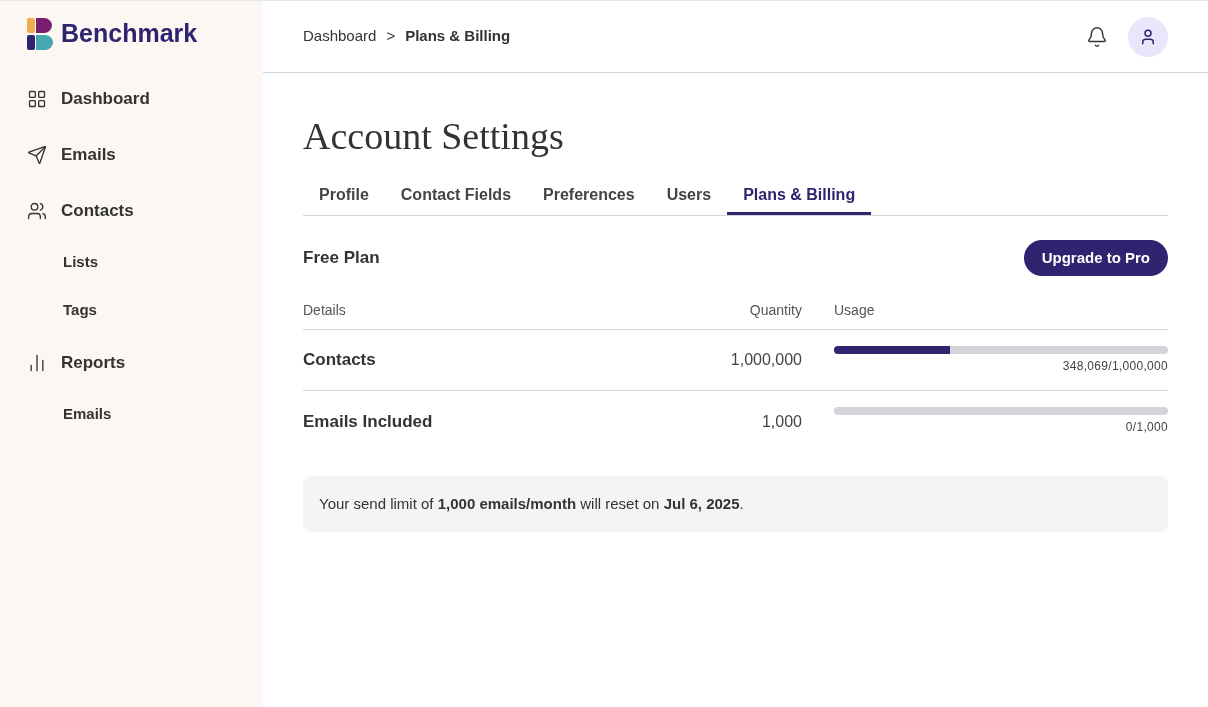 The image size is (1208, 707). What do you see at coordinates (344, 199) in the screenshot?
I see `tab: Profile` at bounding box center [344, 199].